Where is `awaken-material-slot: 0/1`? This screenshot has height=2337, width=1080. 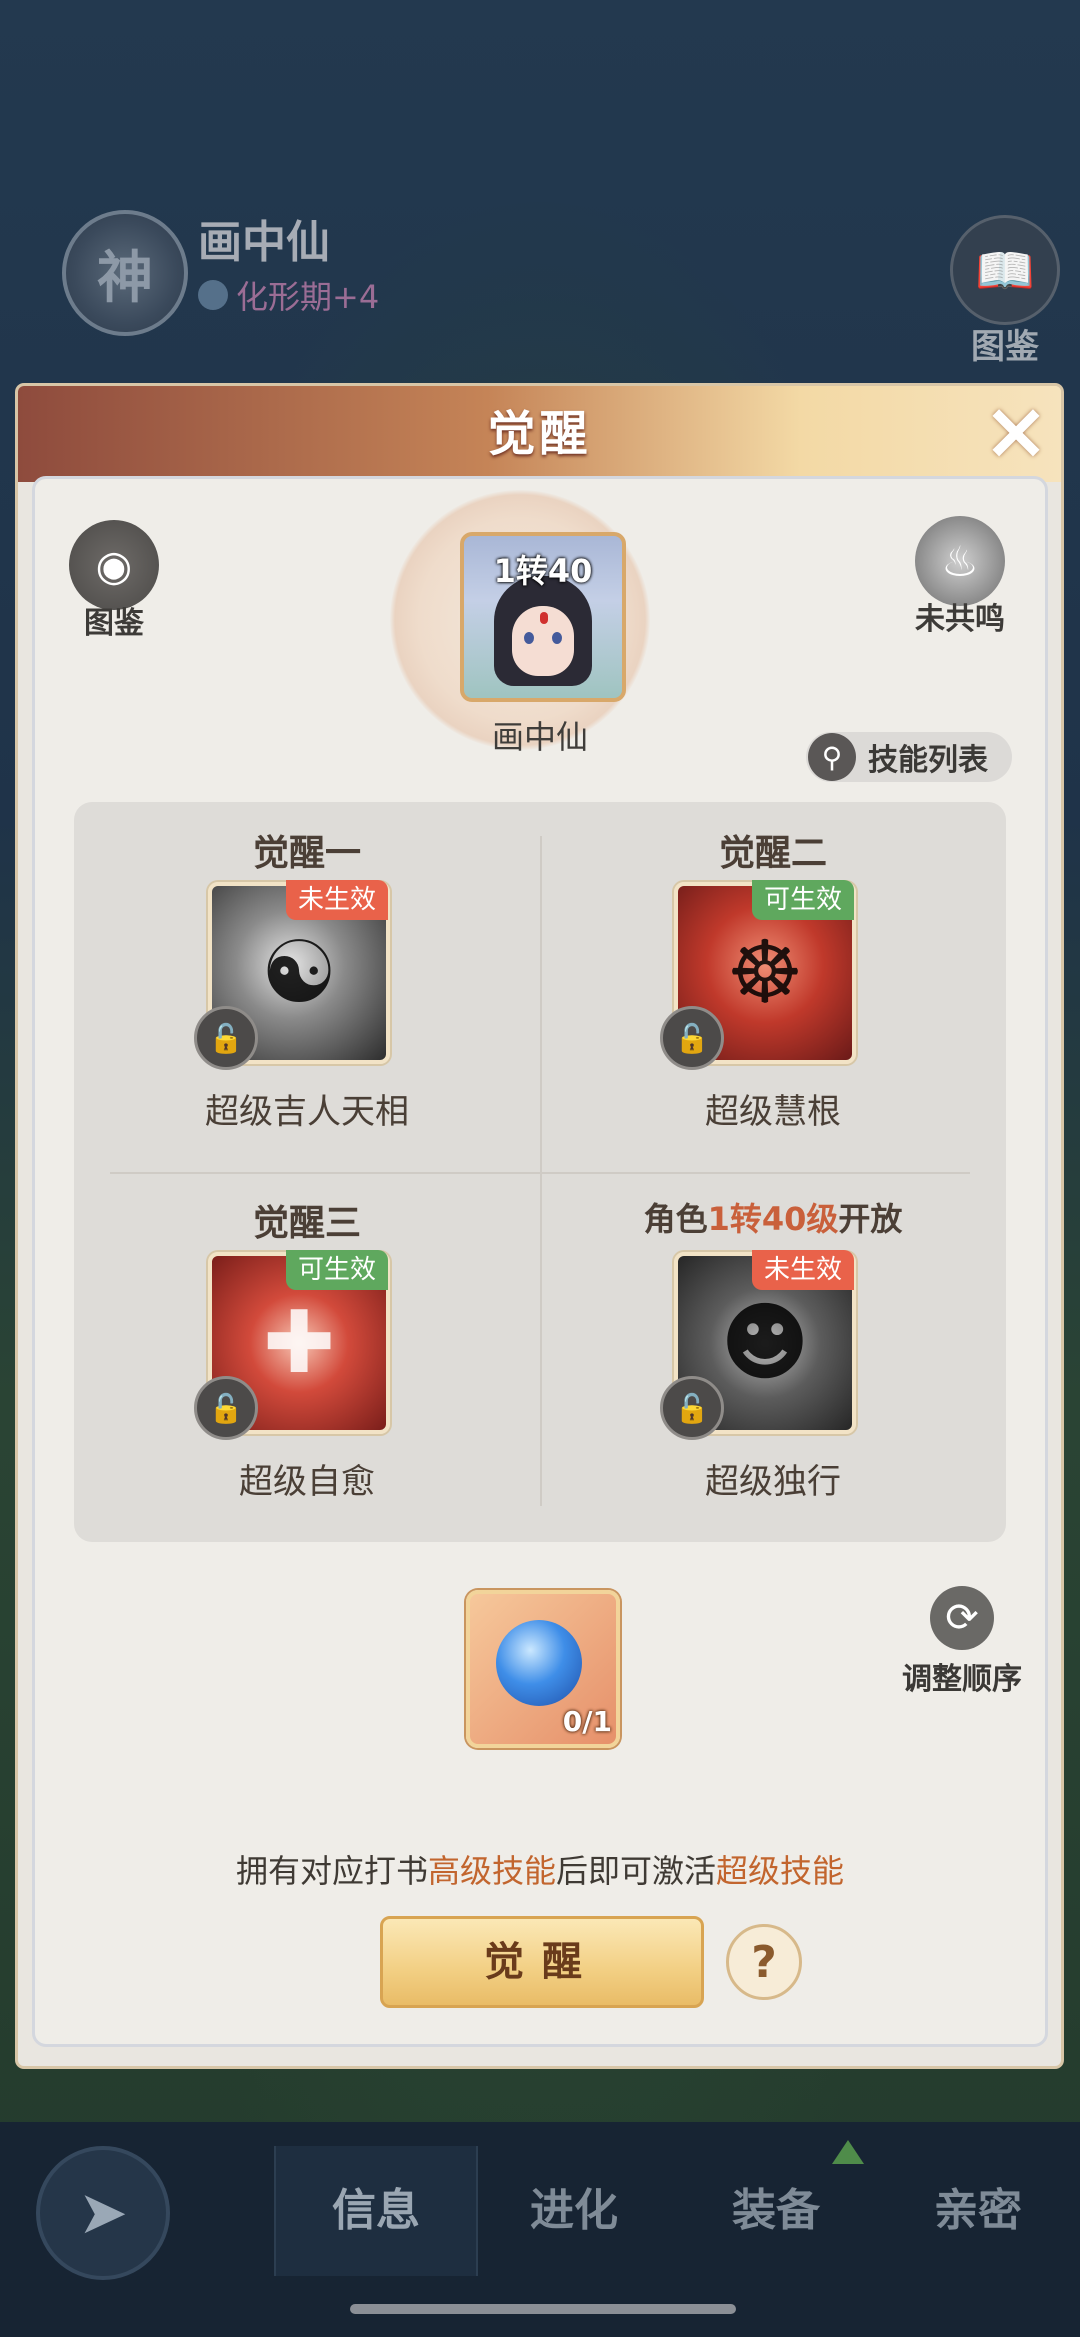
awaken-material-slot: 0/1 is located at coordinates (543, 1669).